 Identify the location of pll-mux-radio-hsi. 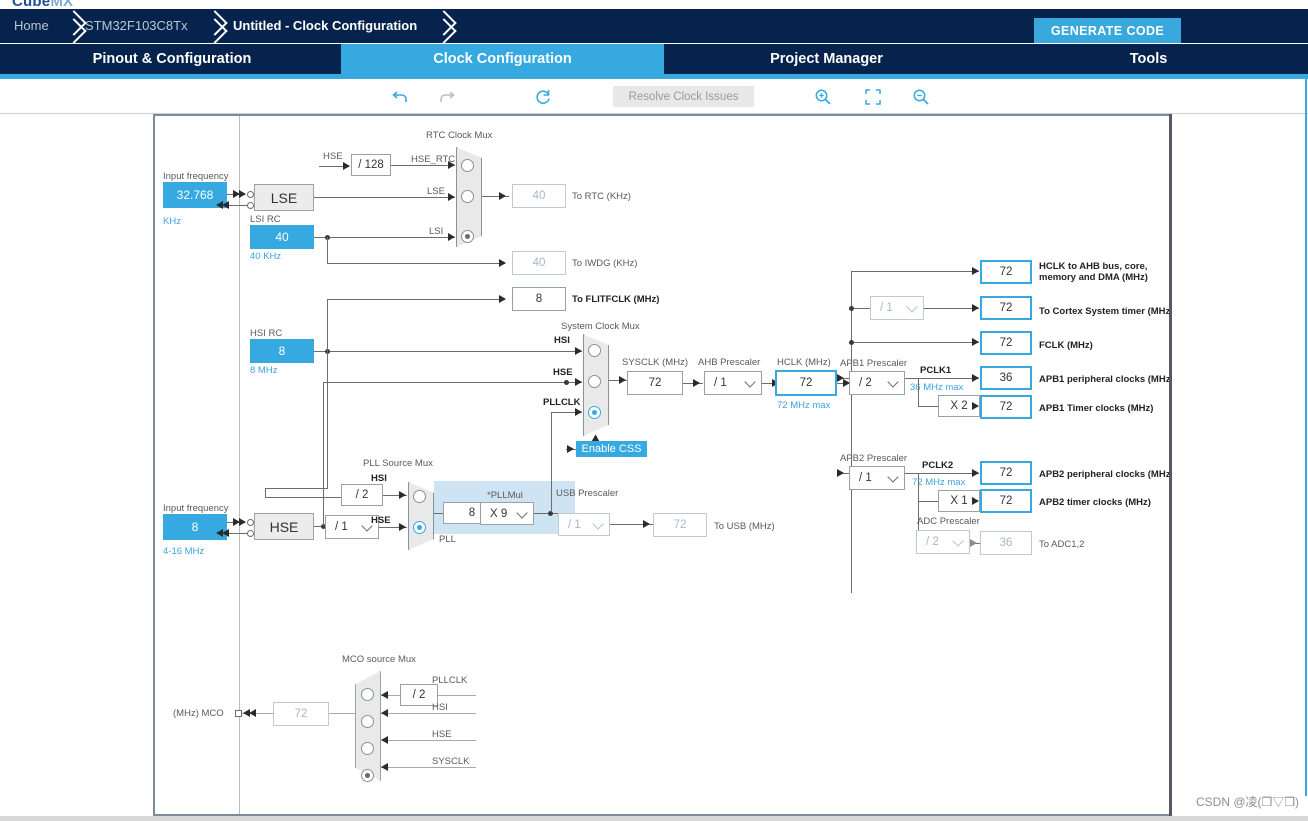
(419, 496).